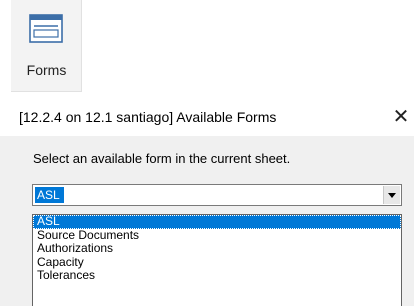 This screenshot has width=414, height=306. Describe the element at coordinates (217, 195) in the screenshot. I see `form-select-combobox: ASL` at that location.